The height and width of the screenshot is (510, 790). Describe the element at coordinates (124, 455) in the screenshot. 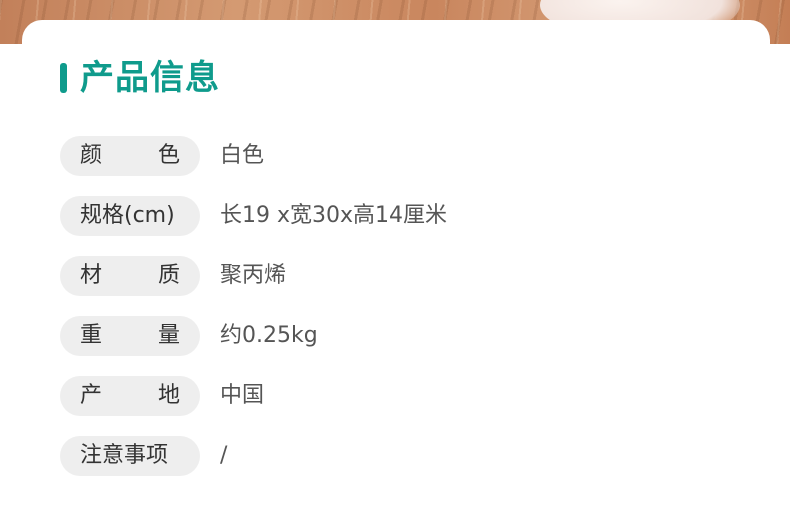

I see `spec-label: 注意事项` at that location.